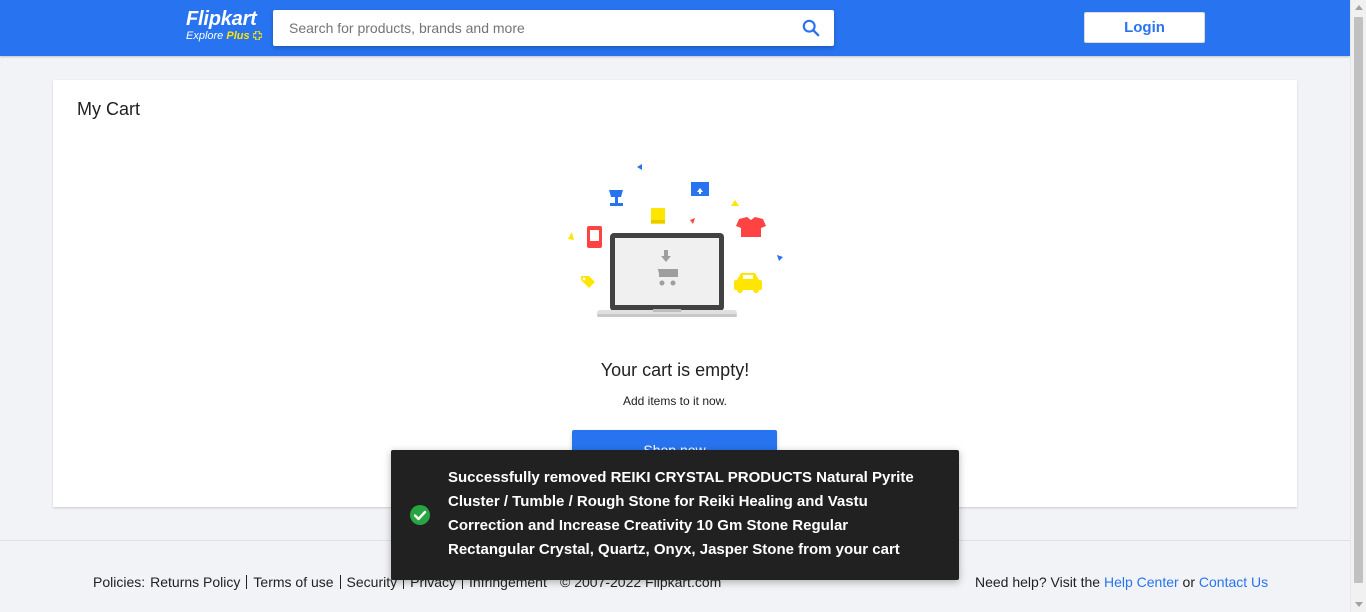  What do you see at coordinates (1188, 582) in the screenshot?
I see `help-or: or` at bounding box center [1188, 582].